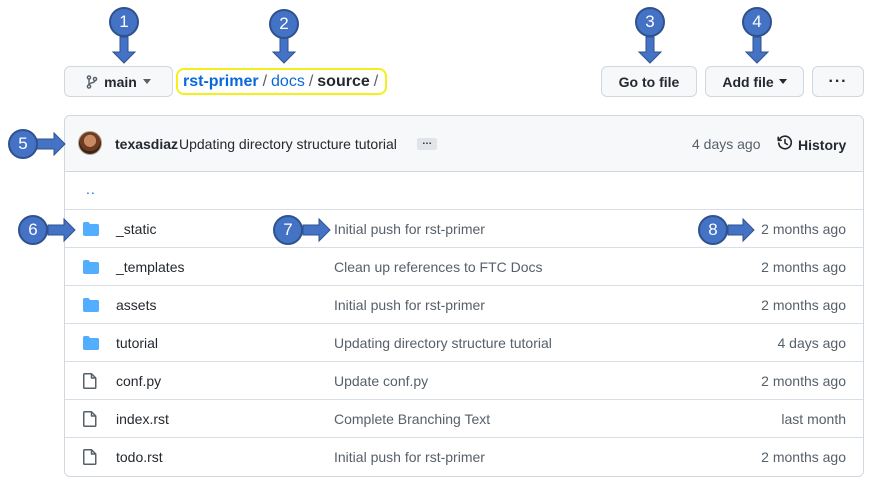  I want to click on commit-message-link: Update conf.py, so click(381, 381).